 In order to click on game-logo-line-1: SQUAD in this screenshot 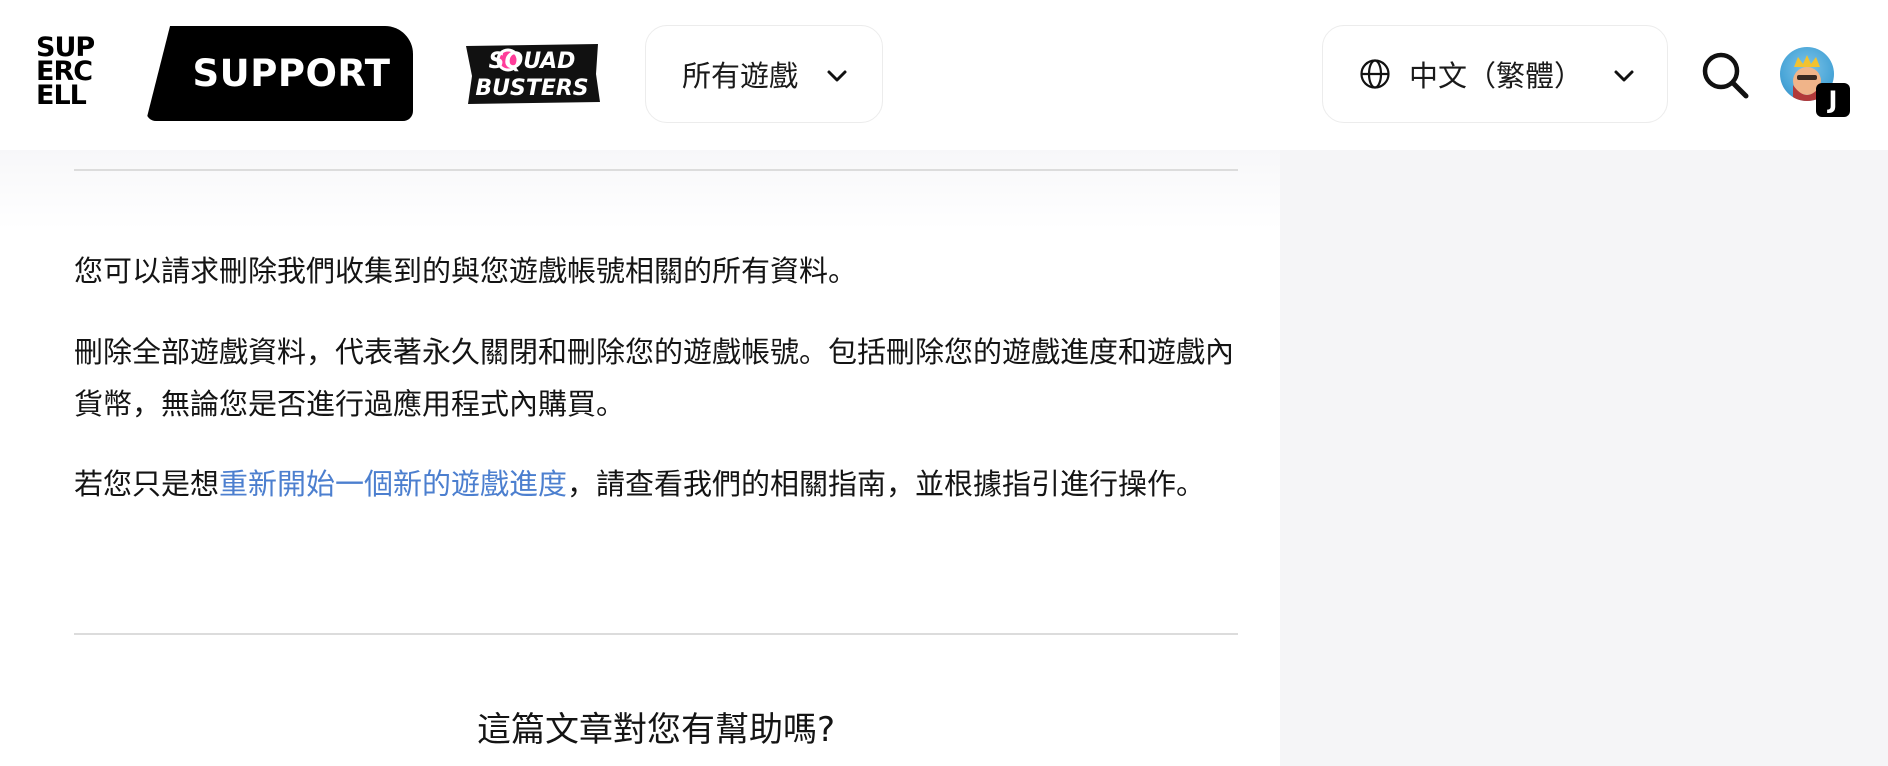, I will do `click(532, 61)`.